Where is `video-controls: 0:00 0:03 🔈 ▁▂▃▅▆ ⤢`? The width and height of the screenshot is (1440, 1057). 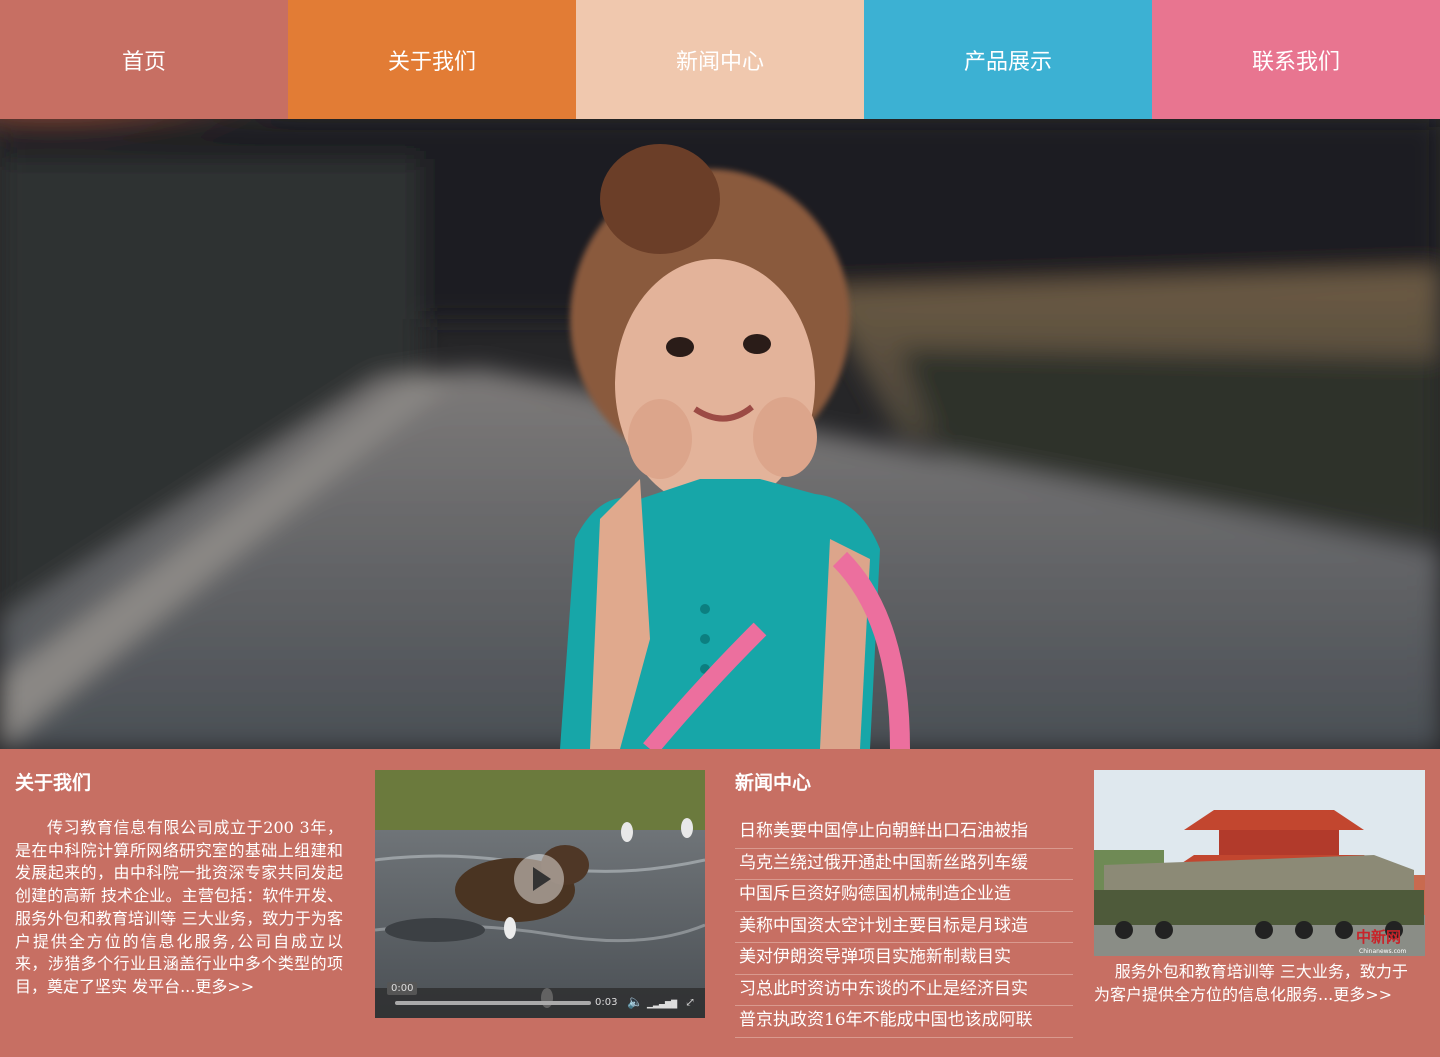 video-controls: 0:00 0:03 🔈 ▁▂▃▅▆ ⤢ is located at coordinates (540, 1000).